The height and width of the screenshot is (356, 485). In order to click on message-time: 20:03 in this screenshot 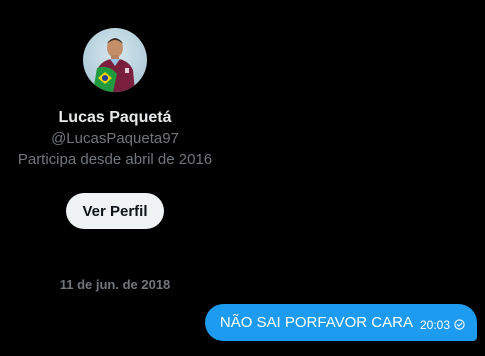, I will do `click(434, 324)`.